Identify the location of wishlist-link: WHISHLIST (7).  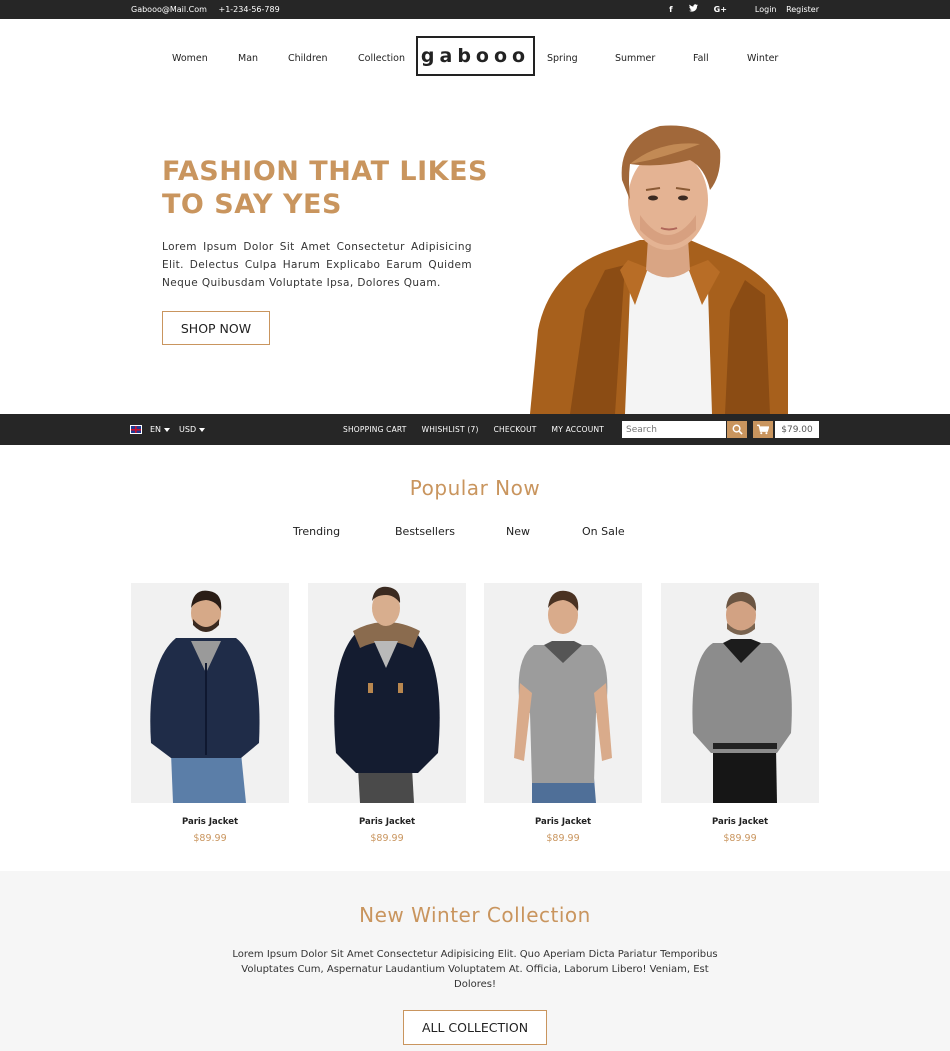
(450, 429).